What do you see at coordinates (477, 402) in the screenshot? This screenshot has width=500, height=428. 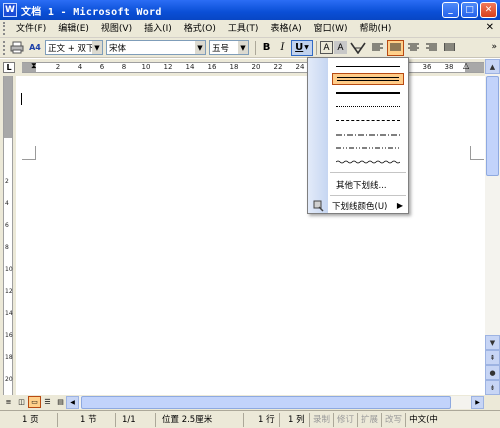 I see `scroll-right-button: ▶` at bounding box center [477, 402].